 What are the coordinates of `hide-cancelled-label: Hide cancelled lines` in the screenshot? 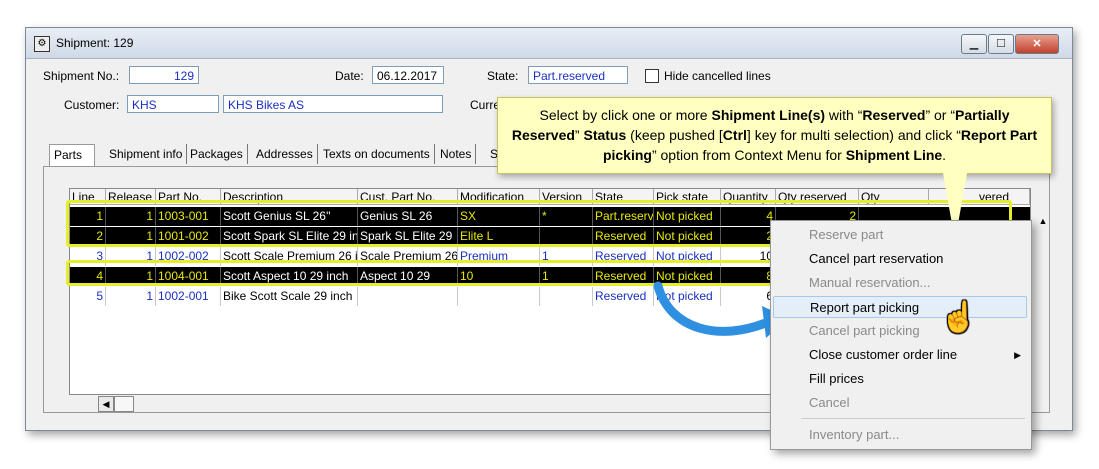 It's located at (717, 76).